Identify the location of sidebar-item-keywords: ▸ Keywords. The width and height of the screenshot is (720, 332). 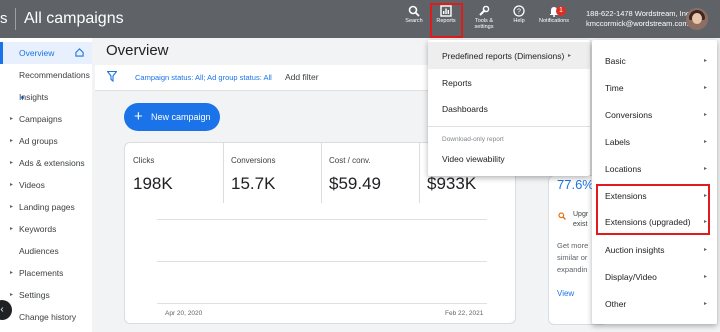
(46, 229).